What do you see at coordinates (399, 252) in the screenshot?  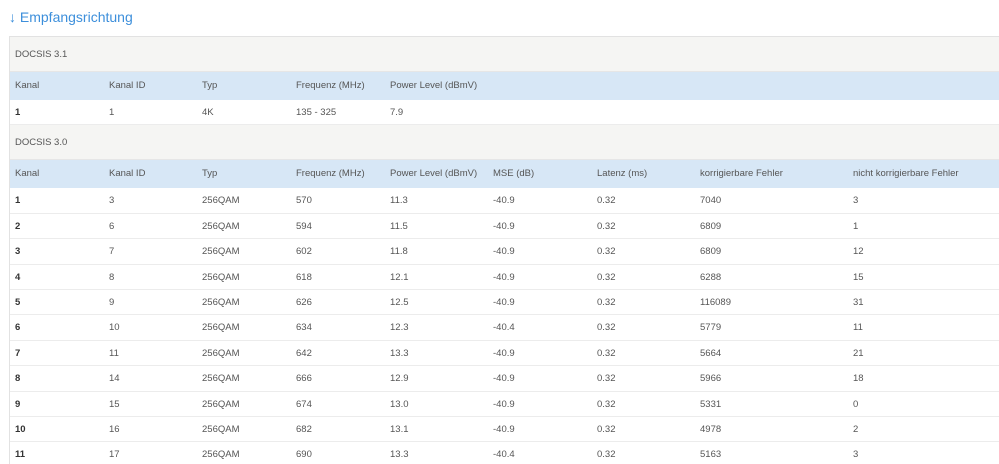 I see `table-cell: 11.8` at bounding box center [399, 252].